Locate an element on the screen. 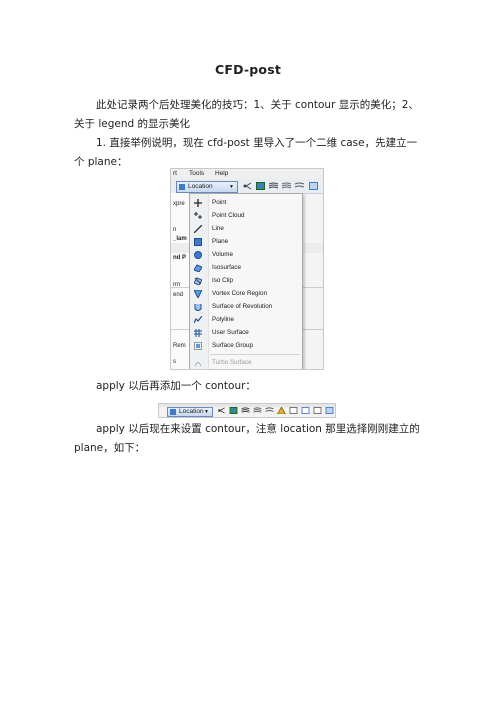  panel-text: nd P is located at coordinates (179, 258).